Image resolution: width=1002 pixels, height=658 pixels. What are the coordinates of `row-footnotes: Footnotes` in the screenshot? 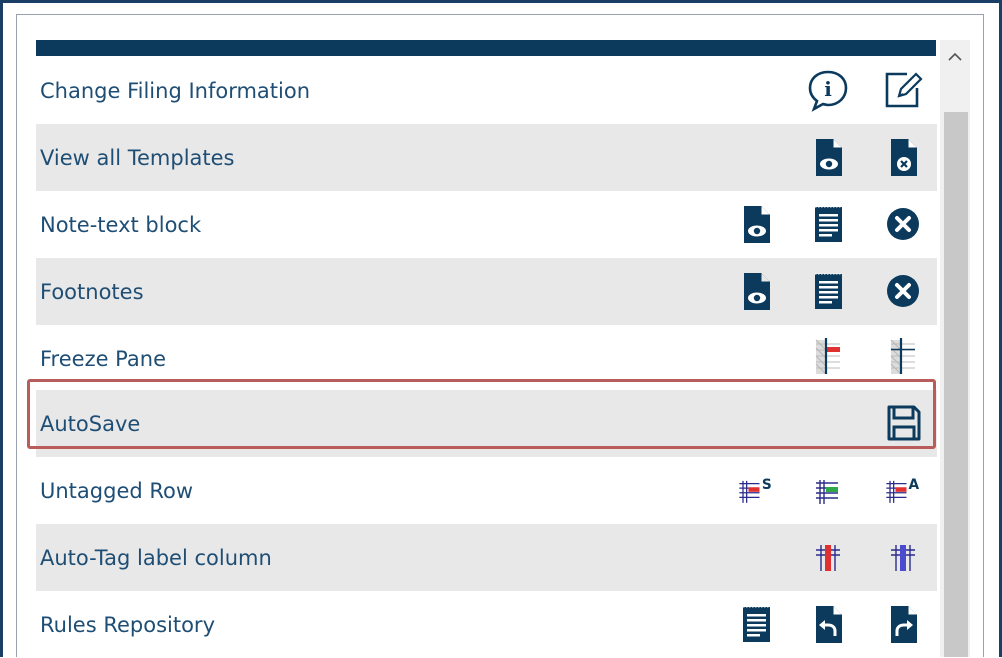 It's located at (486, 291).